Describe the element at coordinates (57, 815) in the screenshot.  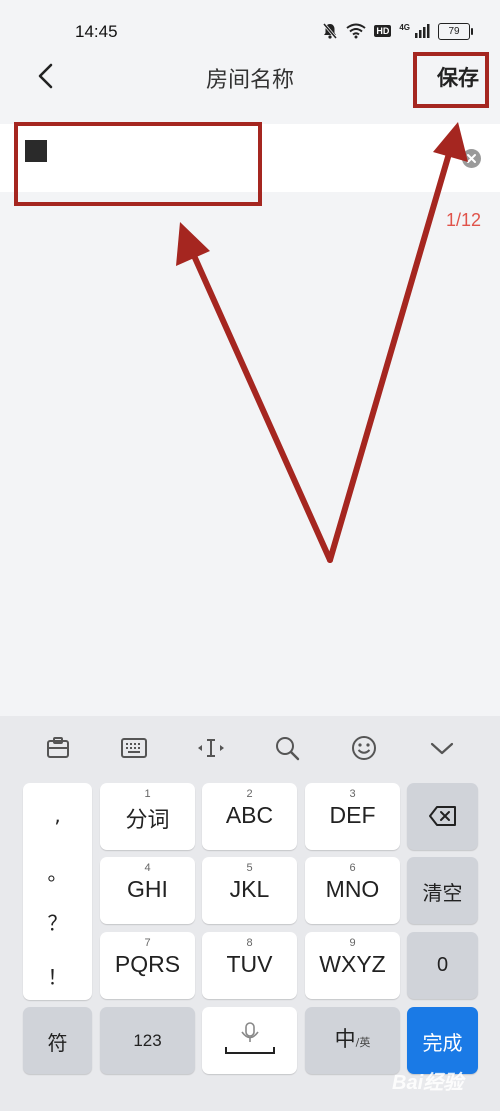
I see `symbol-comma: ,` at that location.